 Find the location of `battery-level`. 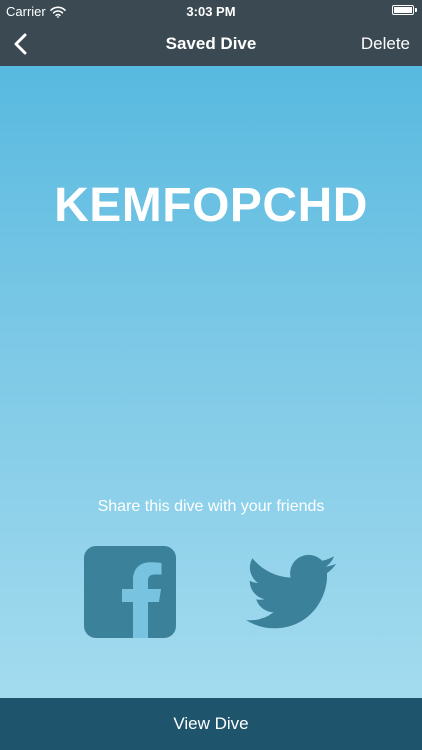

battery-level is located at coordinates (403, 10).